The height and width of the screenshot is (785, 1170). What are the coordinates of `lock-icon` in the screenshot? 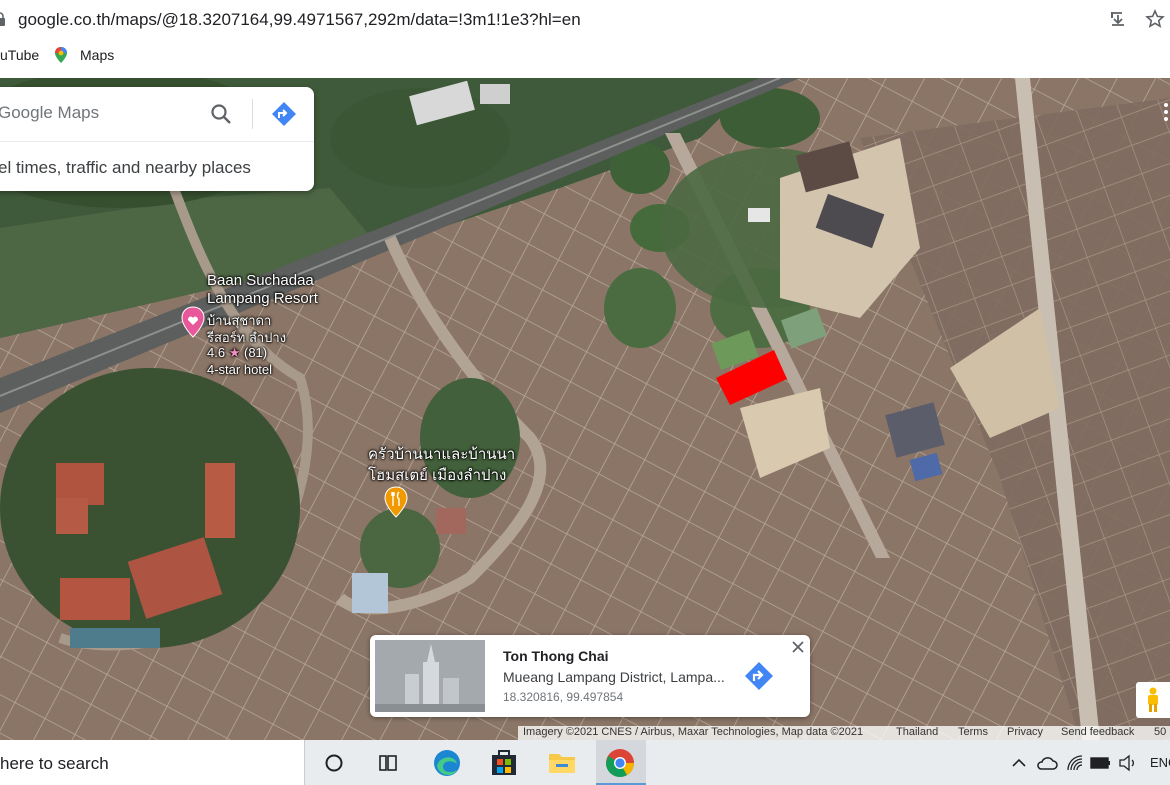 It's located at (2, 19).